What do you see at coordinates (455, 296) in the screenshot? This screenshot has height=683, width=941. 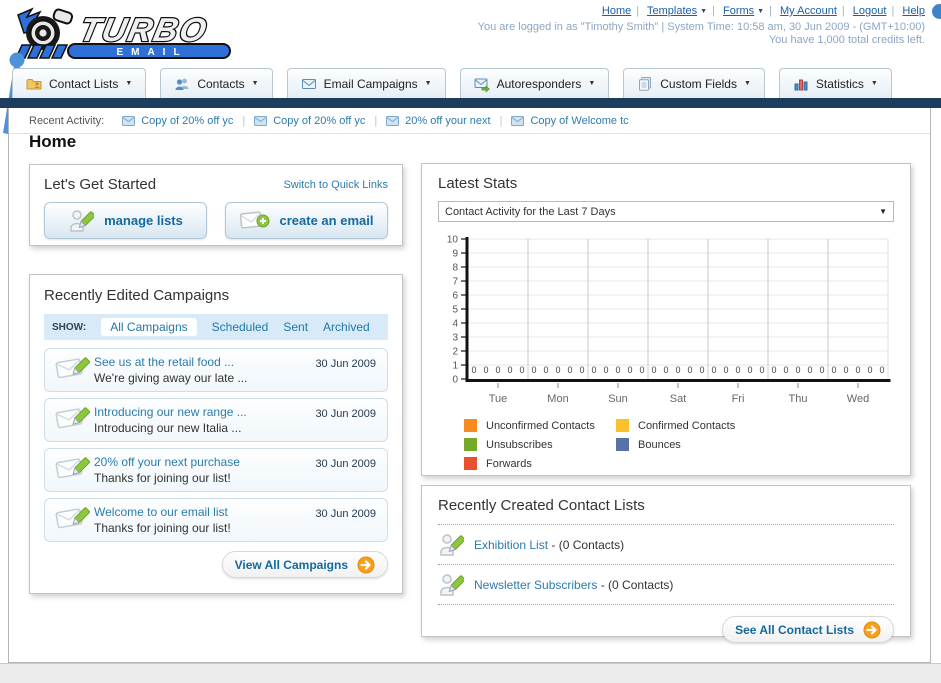 I see `svg-text: 6` at bounding box center [455, 296].